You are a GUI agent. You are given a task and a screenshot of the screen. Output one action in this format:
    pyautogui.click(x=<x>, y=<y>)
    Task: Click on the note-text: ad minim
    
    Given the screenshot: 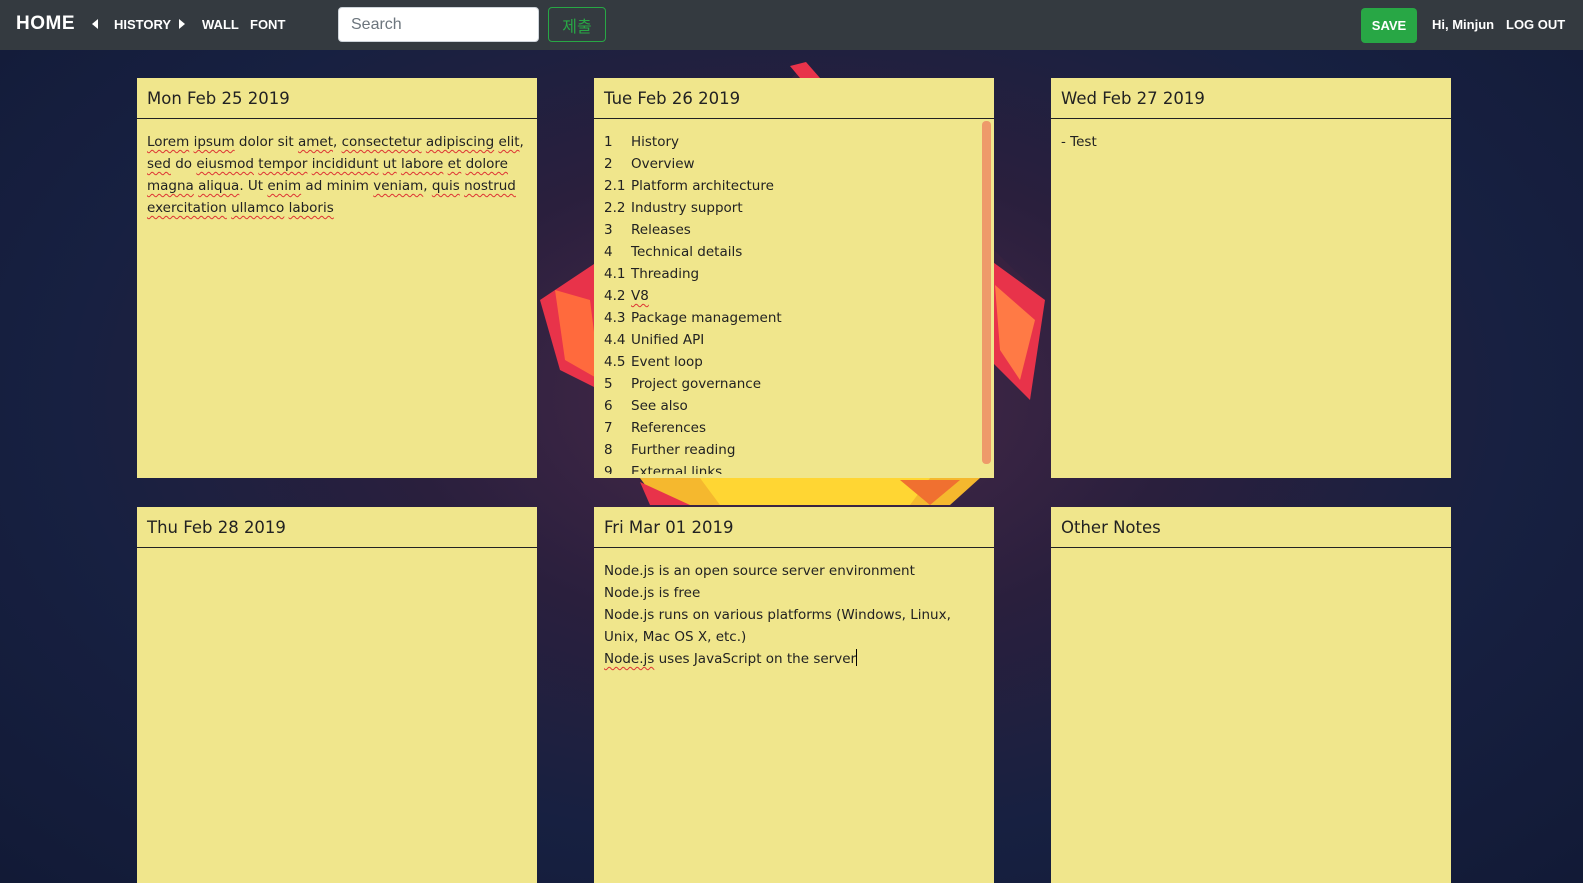 What is the action you would take?
    pyautogui.click(x=337, y=186)
    